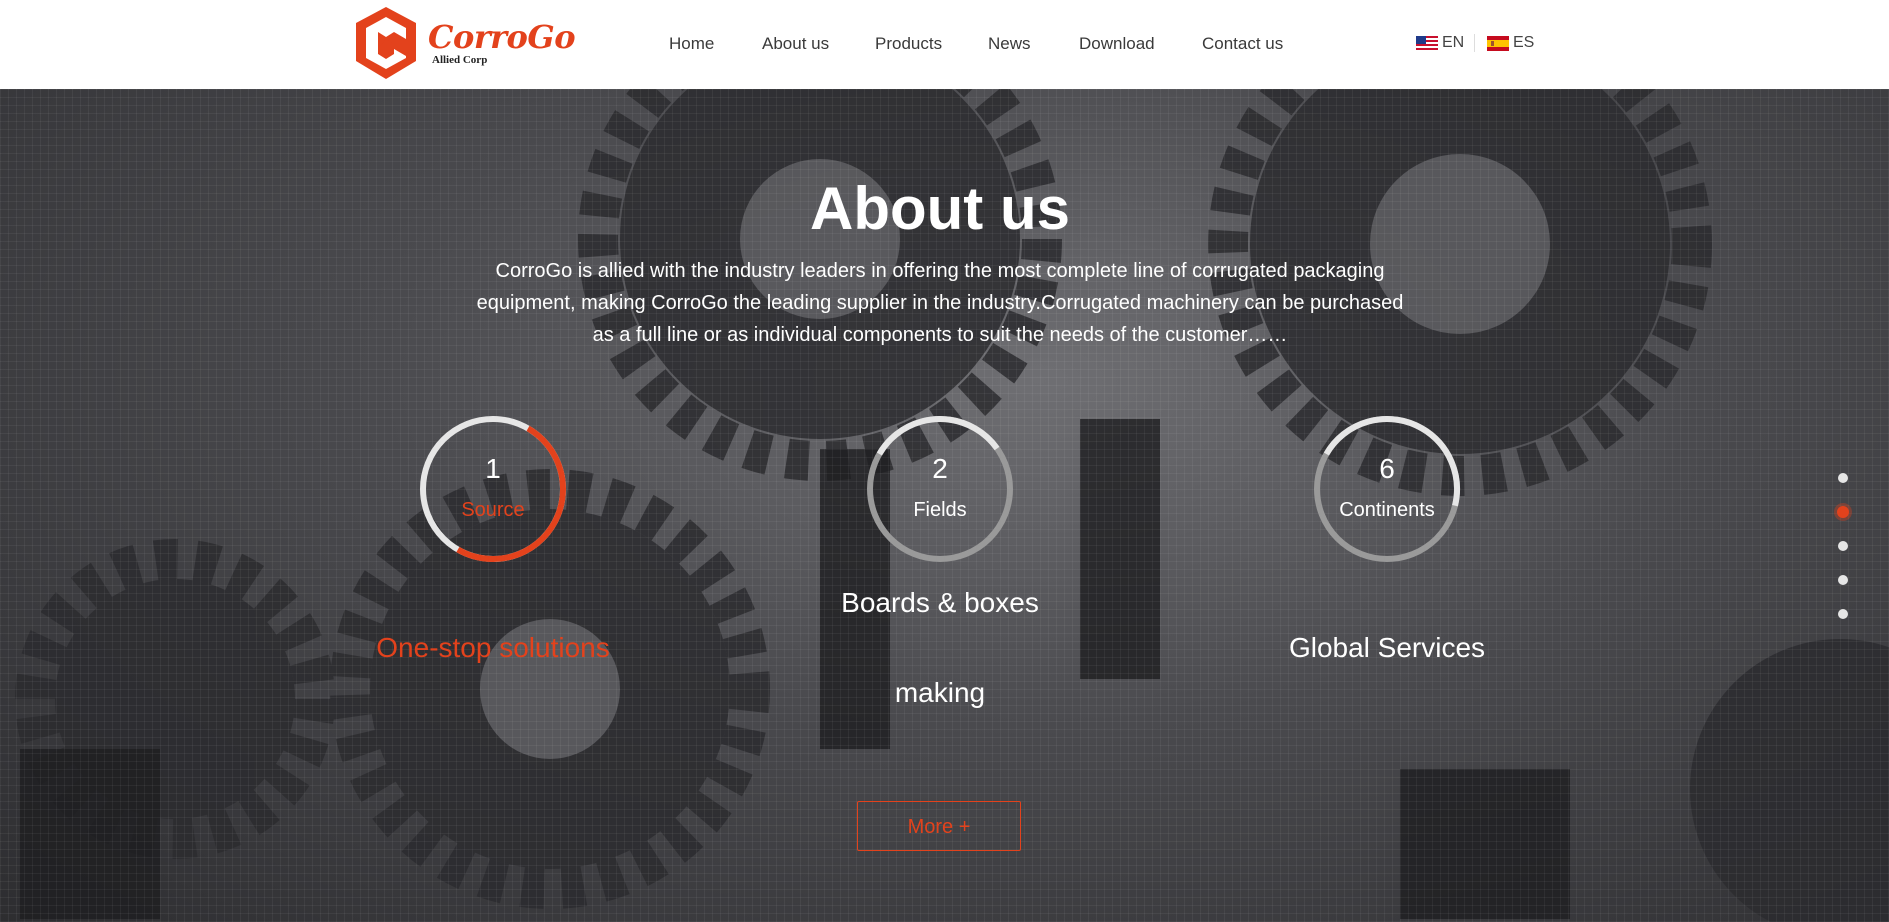 The width and height of the screenshot is (1889, 922). I want to click on lang-es-label: ES, so click(1524, 42).